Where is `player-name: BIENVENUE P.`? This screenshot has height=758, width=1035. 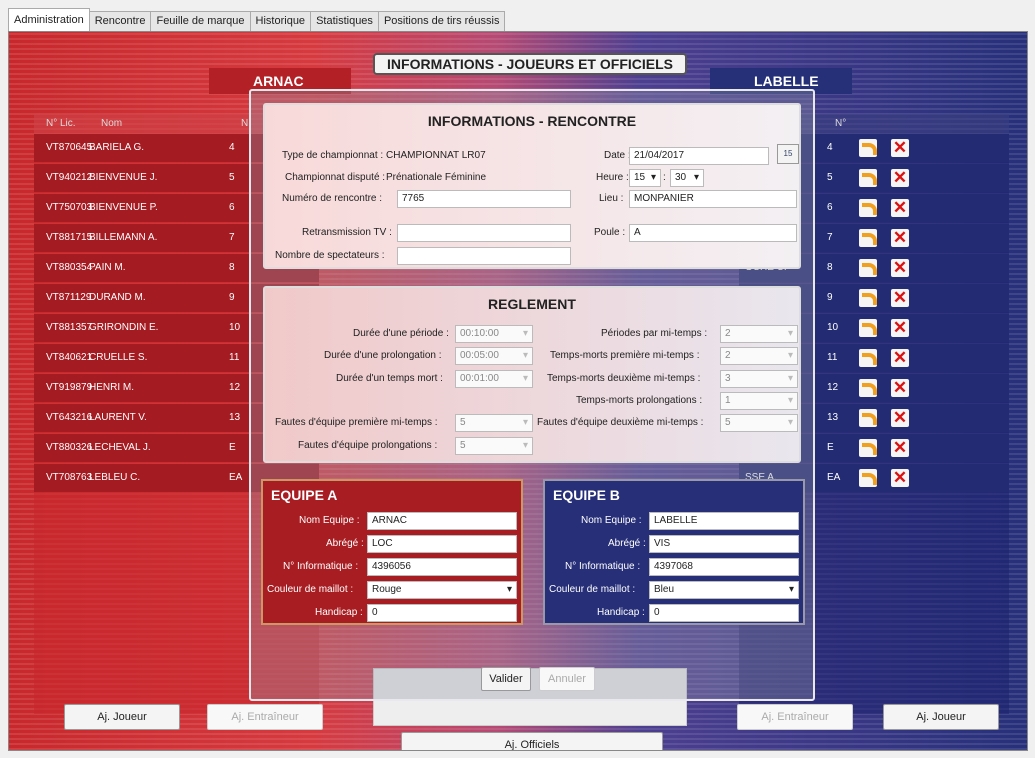
player-name: BIENVENUE P. is located at coordinates (123, 207).